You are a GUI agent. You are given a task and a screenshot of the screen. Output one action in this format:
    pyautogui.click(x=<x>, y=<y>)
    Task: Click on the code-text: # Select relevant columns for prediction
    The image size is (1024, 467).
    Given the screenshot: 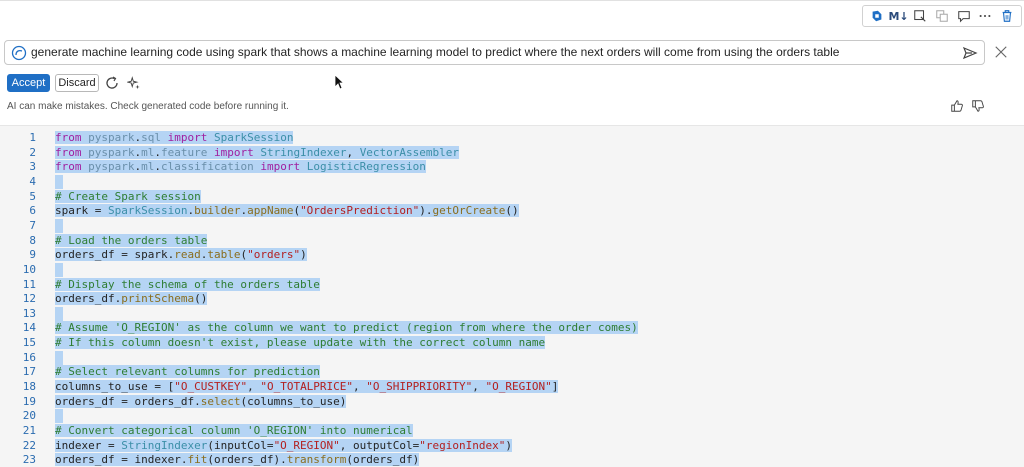 What is the action you would take?
    pyautogui.click(x=187, y=372)
    